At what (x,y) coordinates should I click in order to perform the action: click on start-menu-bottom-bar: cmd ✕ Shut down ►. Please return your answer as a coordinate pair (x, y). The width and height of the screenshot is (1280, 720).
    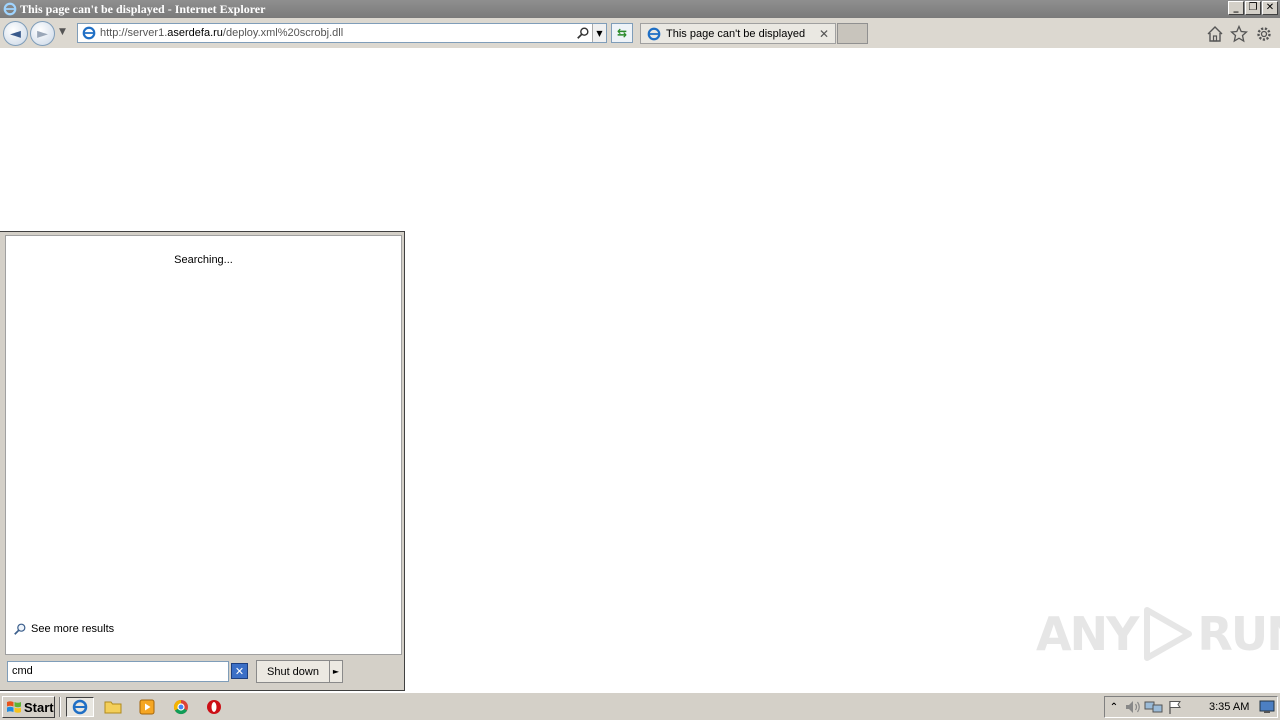
    Looking at the image, I should click on (201, 673).